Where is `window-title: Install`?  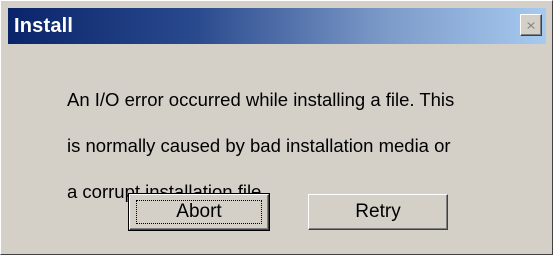
window-title: Install is located at coordinates (44, 26).